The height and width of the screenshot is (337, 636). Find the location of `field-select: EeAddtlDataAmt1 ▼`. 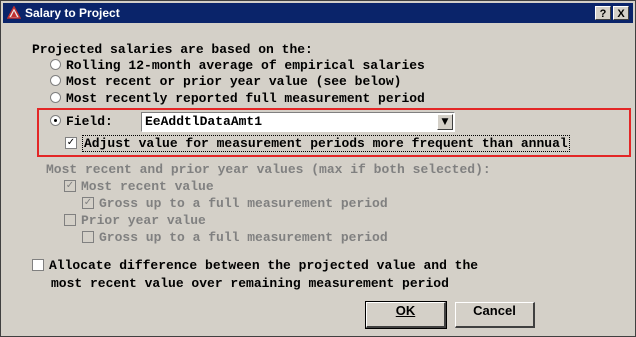

field-select: EeAddtlDataAmt1 ▼ is located at coordinates (298, 122).